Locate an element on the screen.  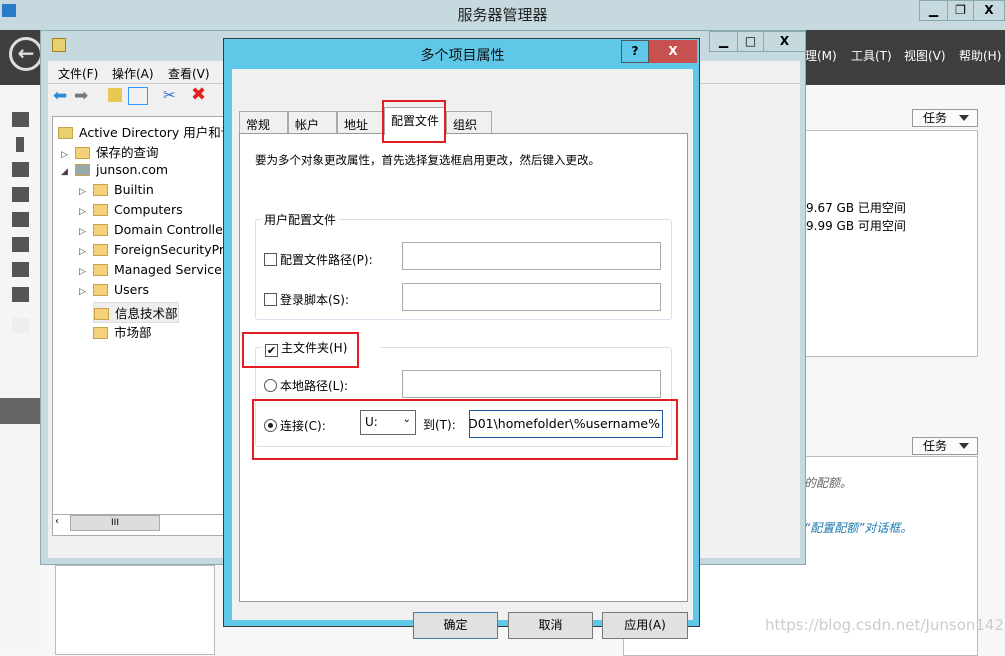
tasks-dropdown-top: 任务 is located at coordinates (945, 118).